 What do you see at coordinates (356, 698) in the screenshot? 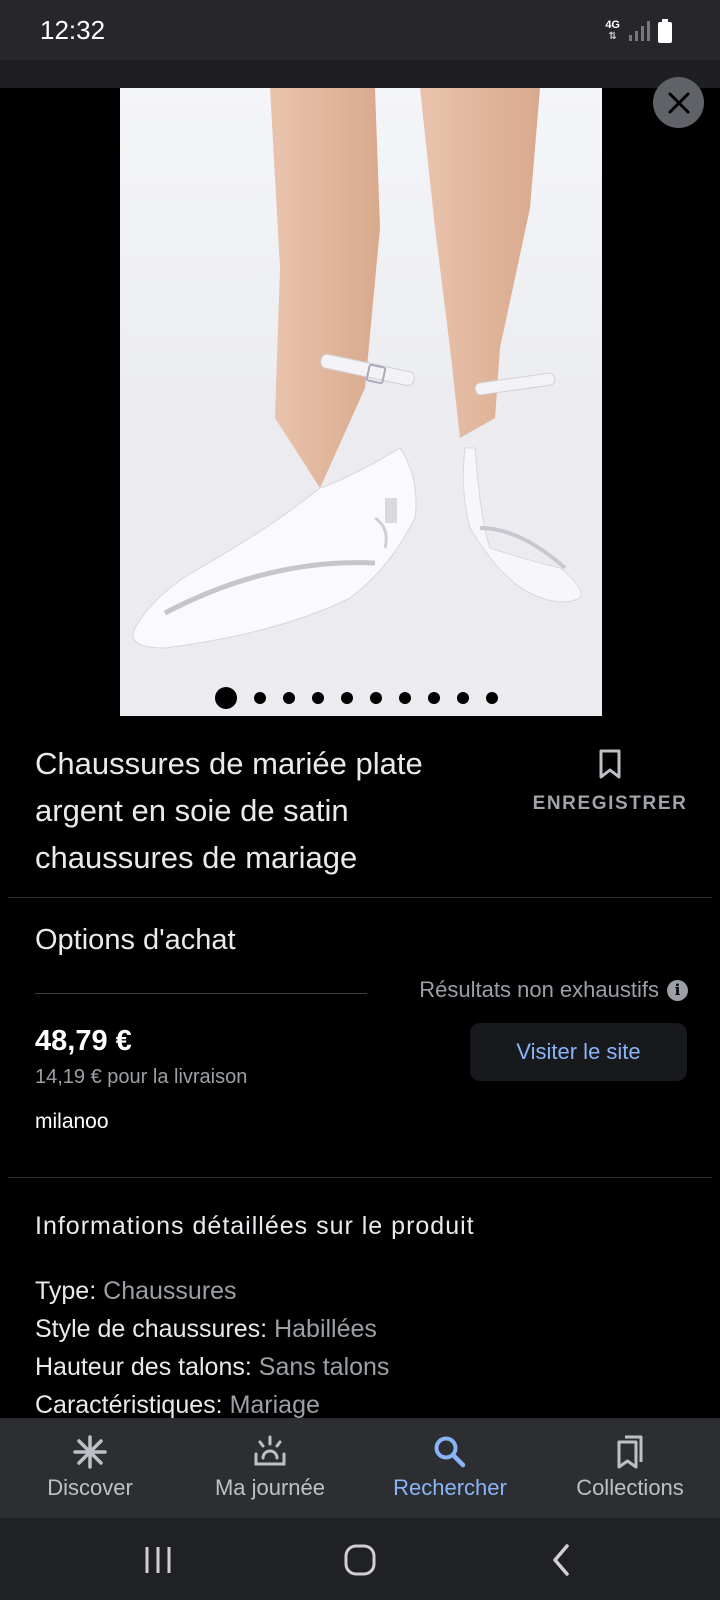
I see `carousel-dots` at bounding box center [356, 698].